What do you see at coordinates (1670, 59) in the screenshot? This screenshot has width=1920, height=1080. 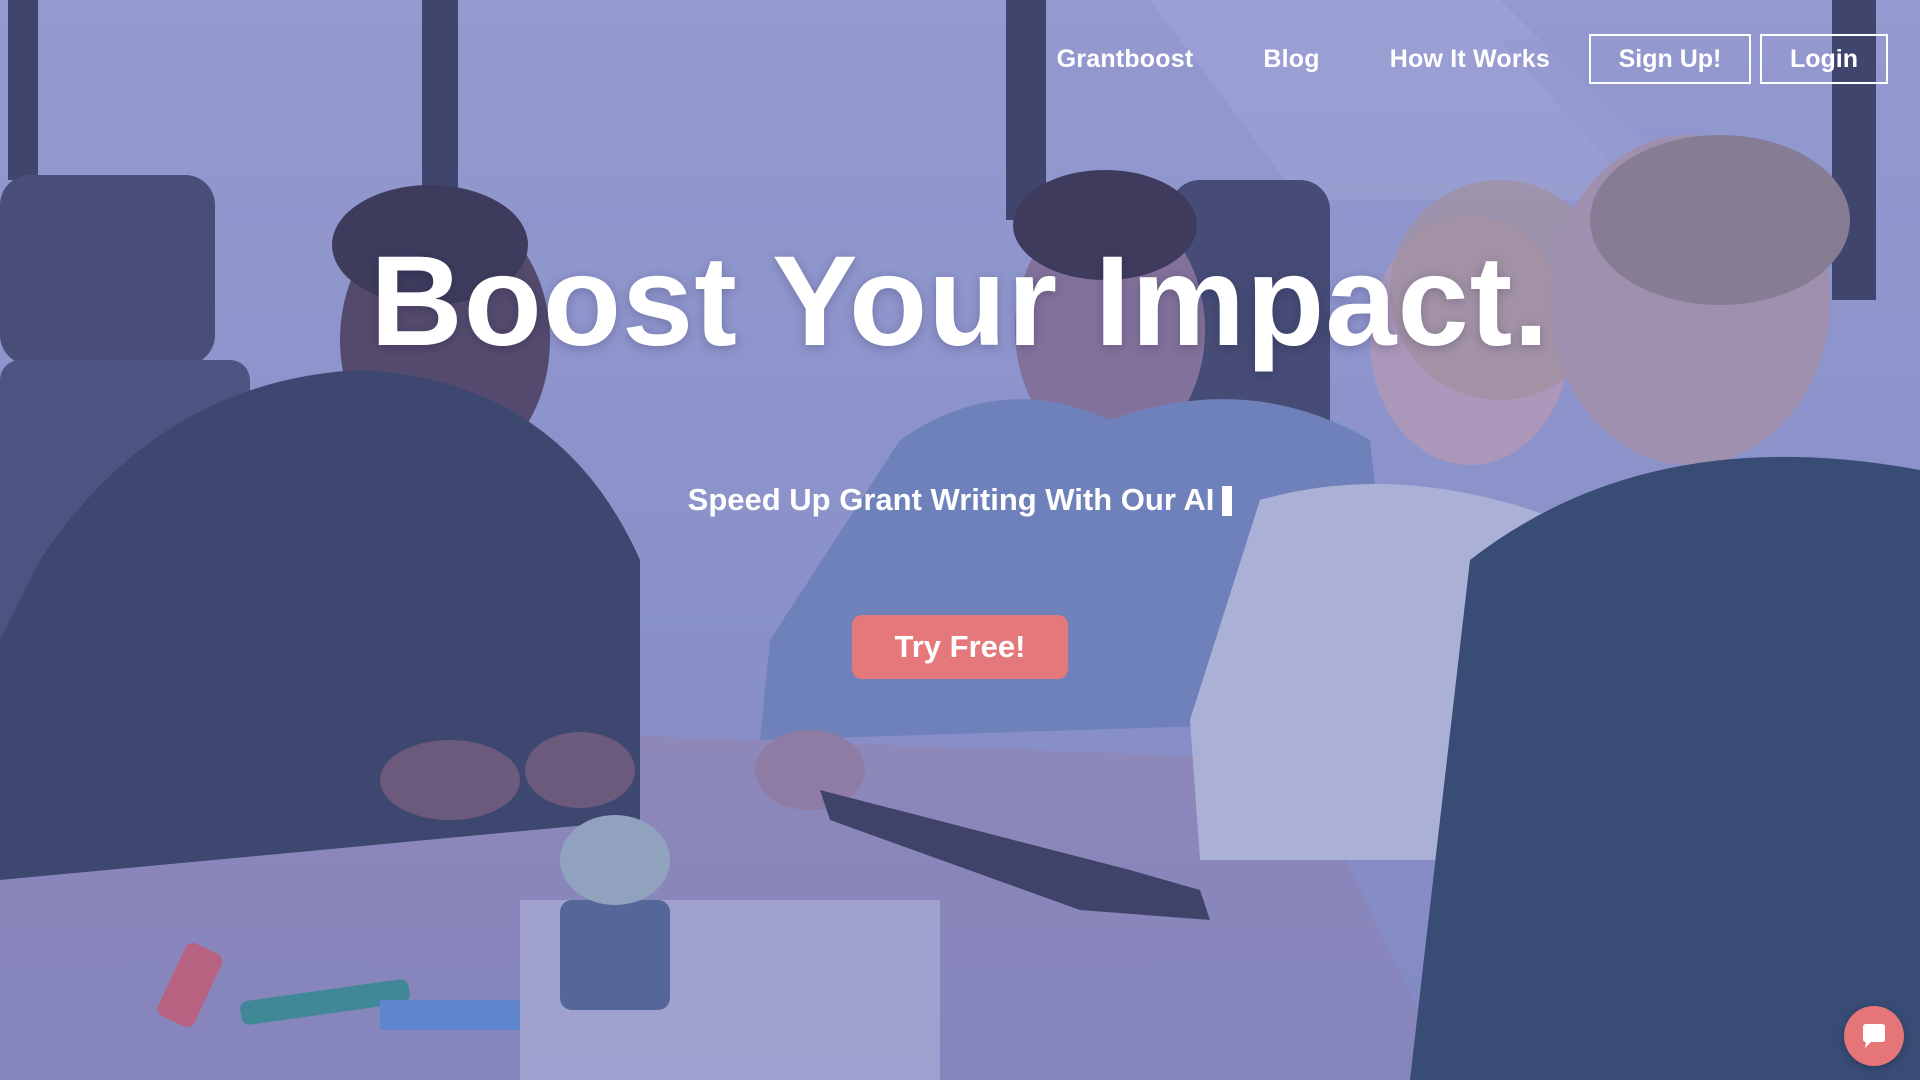 I see `sign-up-button: Sign Up!` at bounding box center [1670, 59].